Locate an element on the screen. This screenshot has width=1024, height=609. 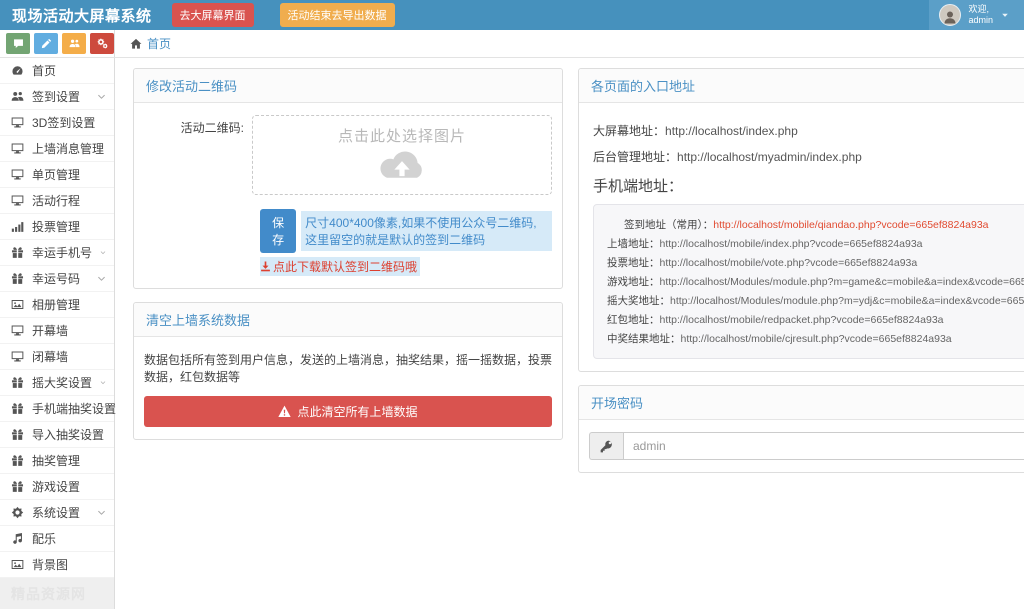
users-quick-button is located at coordinates (74, 43).